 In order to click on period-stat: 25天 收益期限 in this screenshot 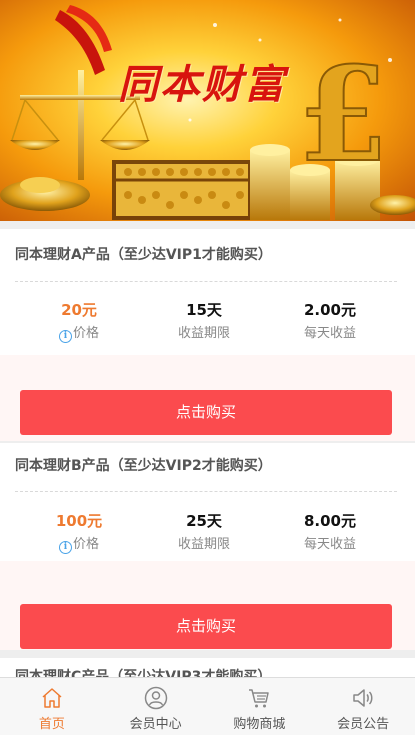, I will do `click(204, 532)`.